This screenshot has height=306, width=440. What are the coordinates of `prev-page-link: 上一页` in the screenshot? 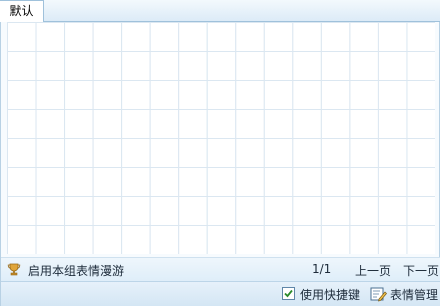 It's located at (373, 270).